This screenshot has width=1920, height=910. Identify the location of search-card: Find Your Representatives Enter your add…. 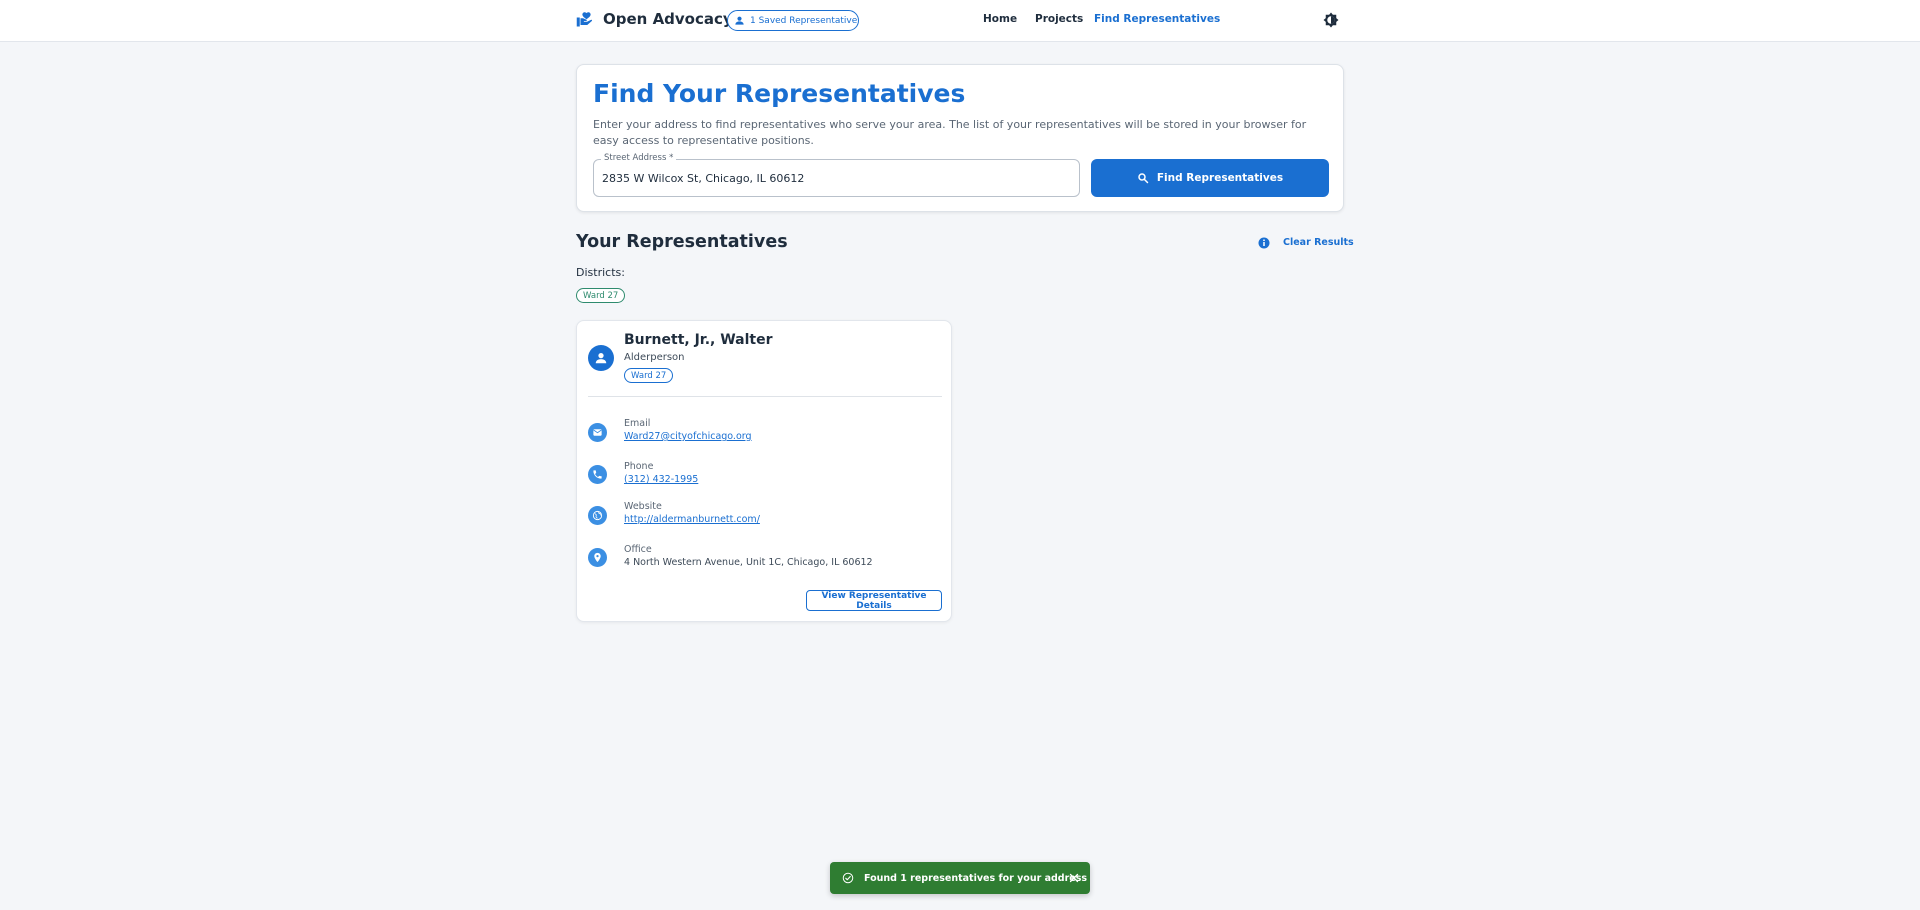
(960, 138).